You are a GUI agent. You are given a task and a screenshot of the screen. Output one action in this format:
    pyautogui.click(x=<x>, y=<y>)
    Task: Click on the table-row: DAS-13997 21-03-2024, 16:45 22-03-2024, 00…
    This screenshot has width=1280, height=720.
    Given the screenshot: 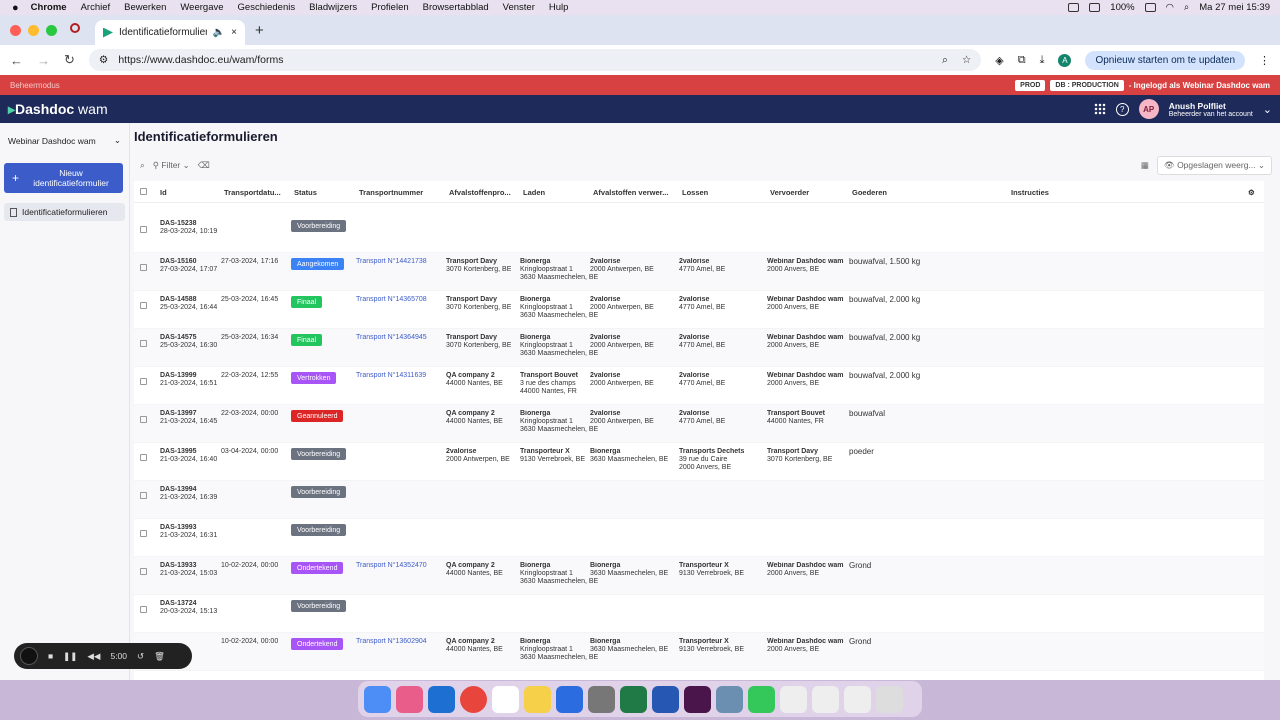 What is the action you would take?
    pyautogui.click(x=699, y=424)
    